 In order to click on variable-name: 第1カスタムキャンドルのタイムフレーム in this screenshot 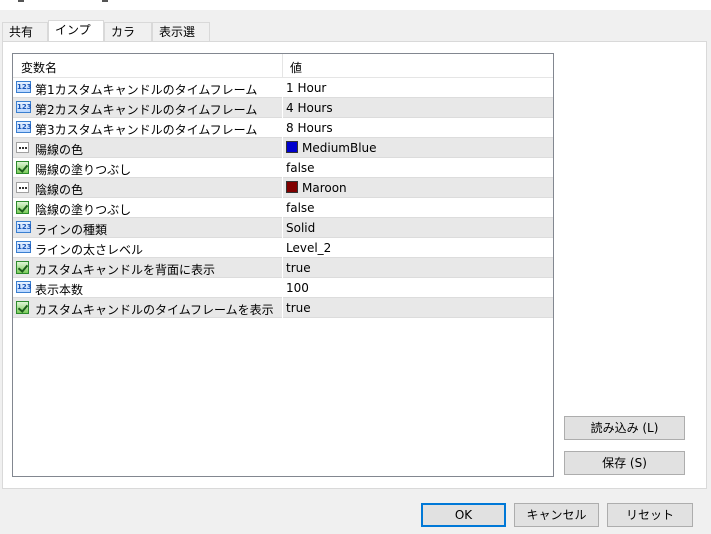, I will do `click(146, 90)`.